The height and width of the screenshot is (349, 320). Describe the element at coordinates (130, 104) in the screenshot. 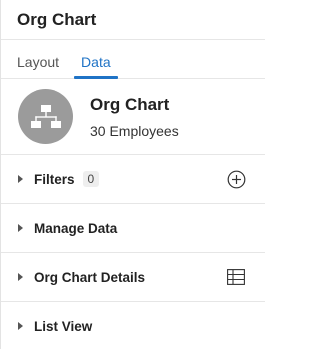

I see `summary-title: Org Chart` at that location.